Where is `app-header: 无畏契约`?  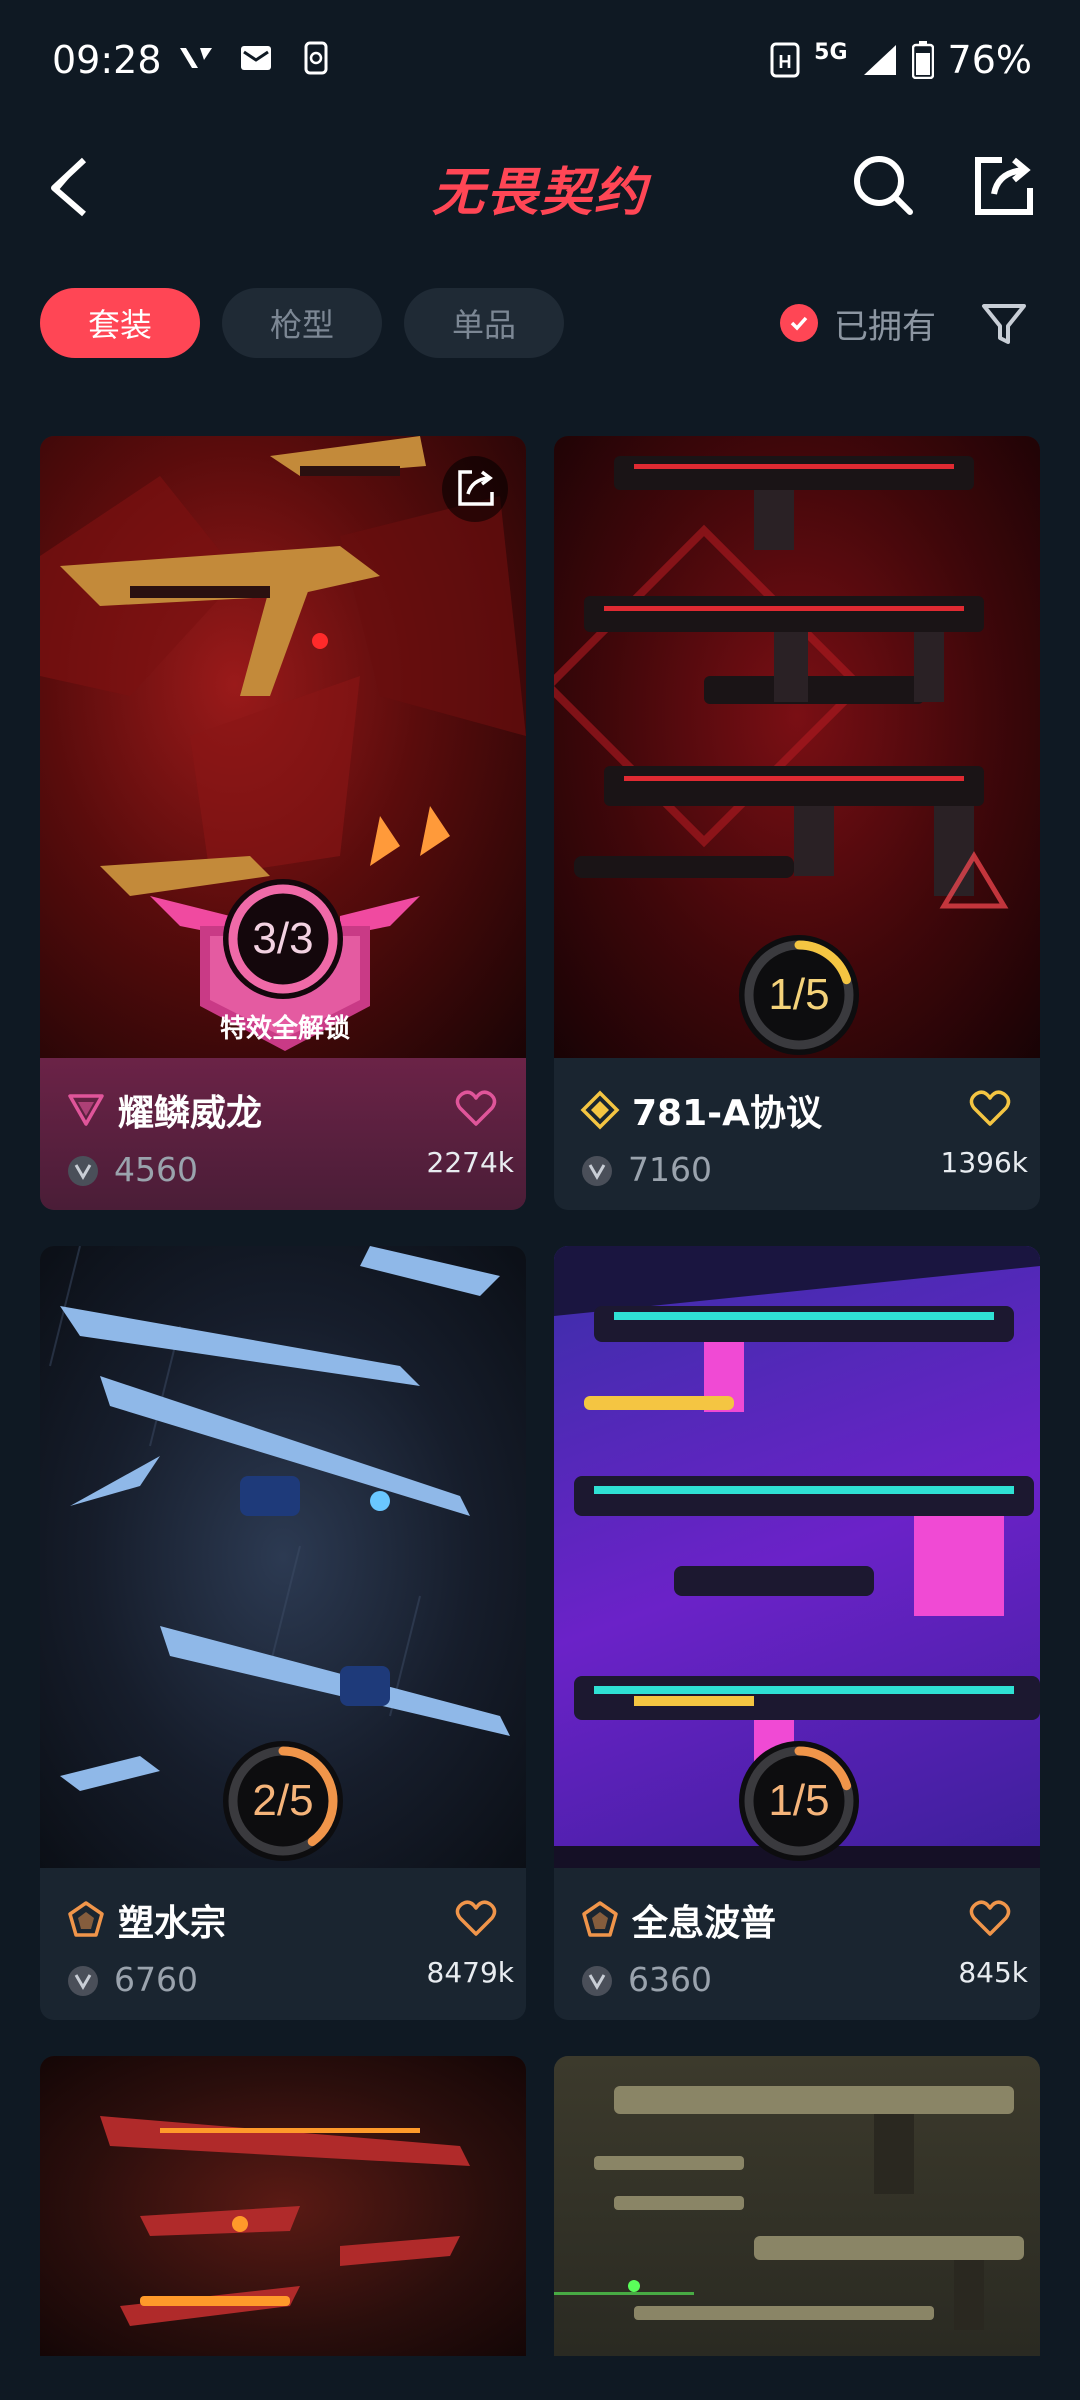 app-header: 无畏契约 is located at coordinates (540, 185).